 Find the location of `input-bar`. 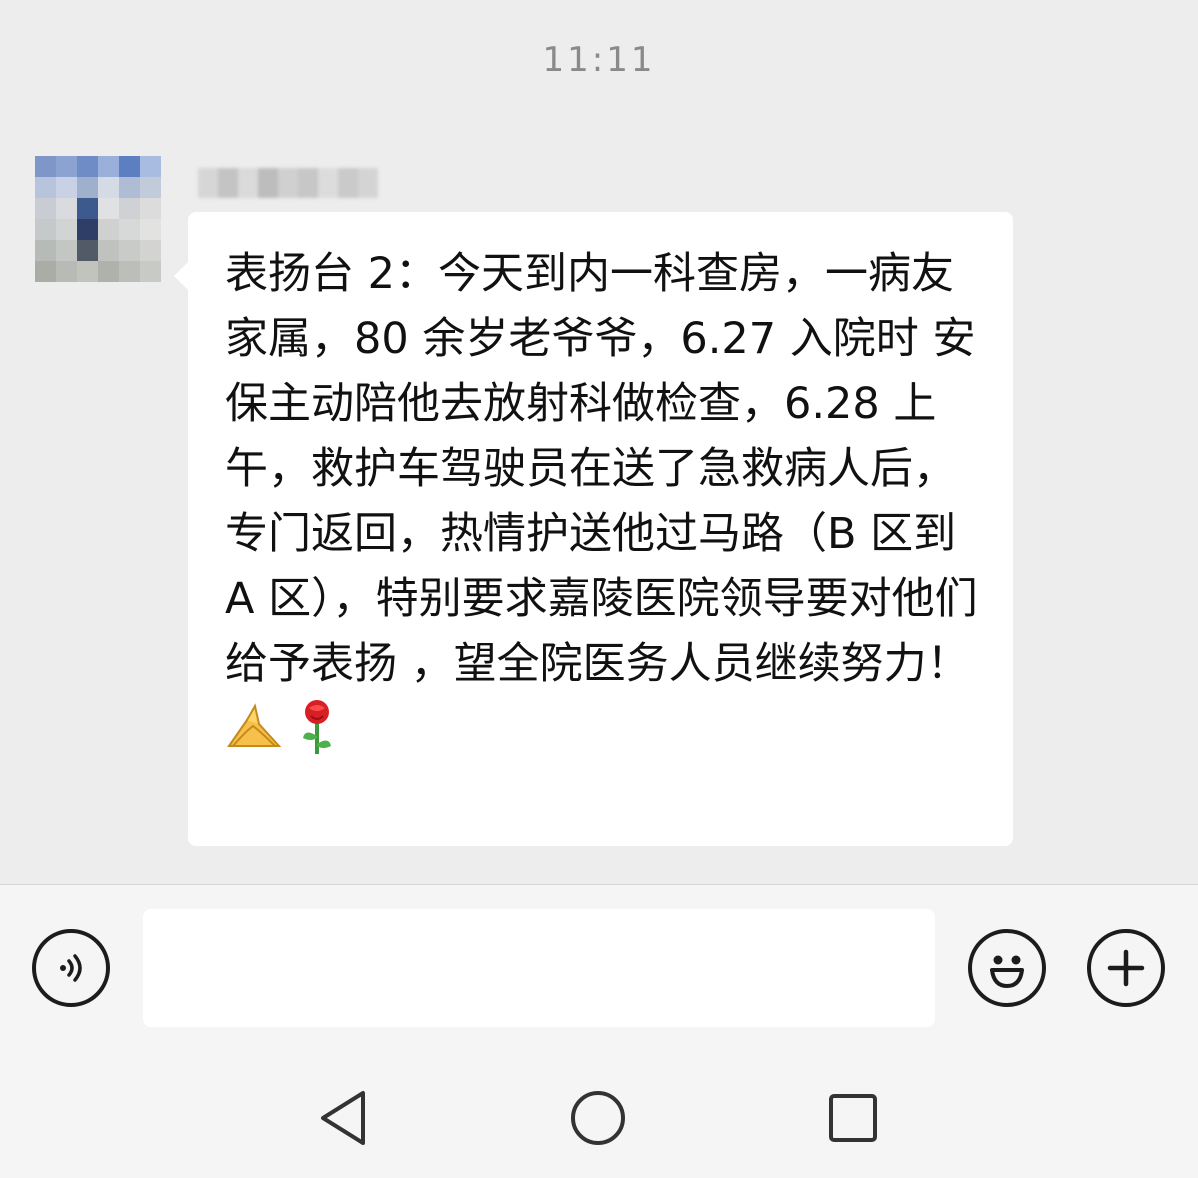

input-bar is located at coordinates (599, 967).